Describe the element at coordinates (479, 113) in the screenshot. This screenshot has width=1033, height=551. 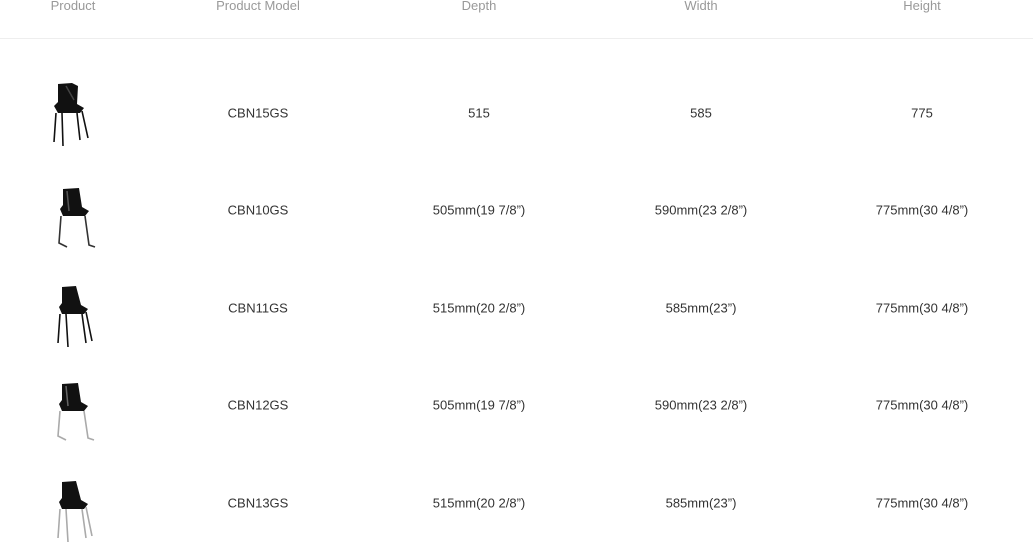
I see `depth-cell: 515` at that location.